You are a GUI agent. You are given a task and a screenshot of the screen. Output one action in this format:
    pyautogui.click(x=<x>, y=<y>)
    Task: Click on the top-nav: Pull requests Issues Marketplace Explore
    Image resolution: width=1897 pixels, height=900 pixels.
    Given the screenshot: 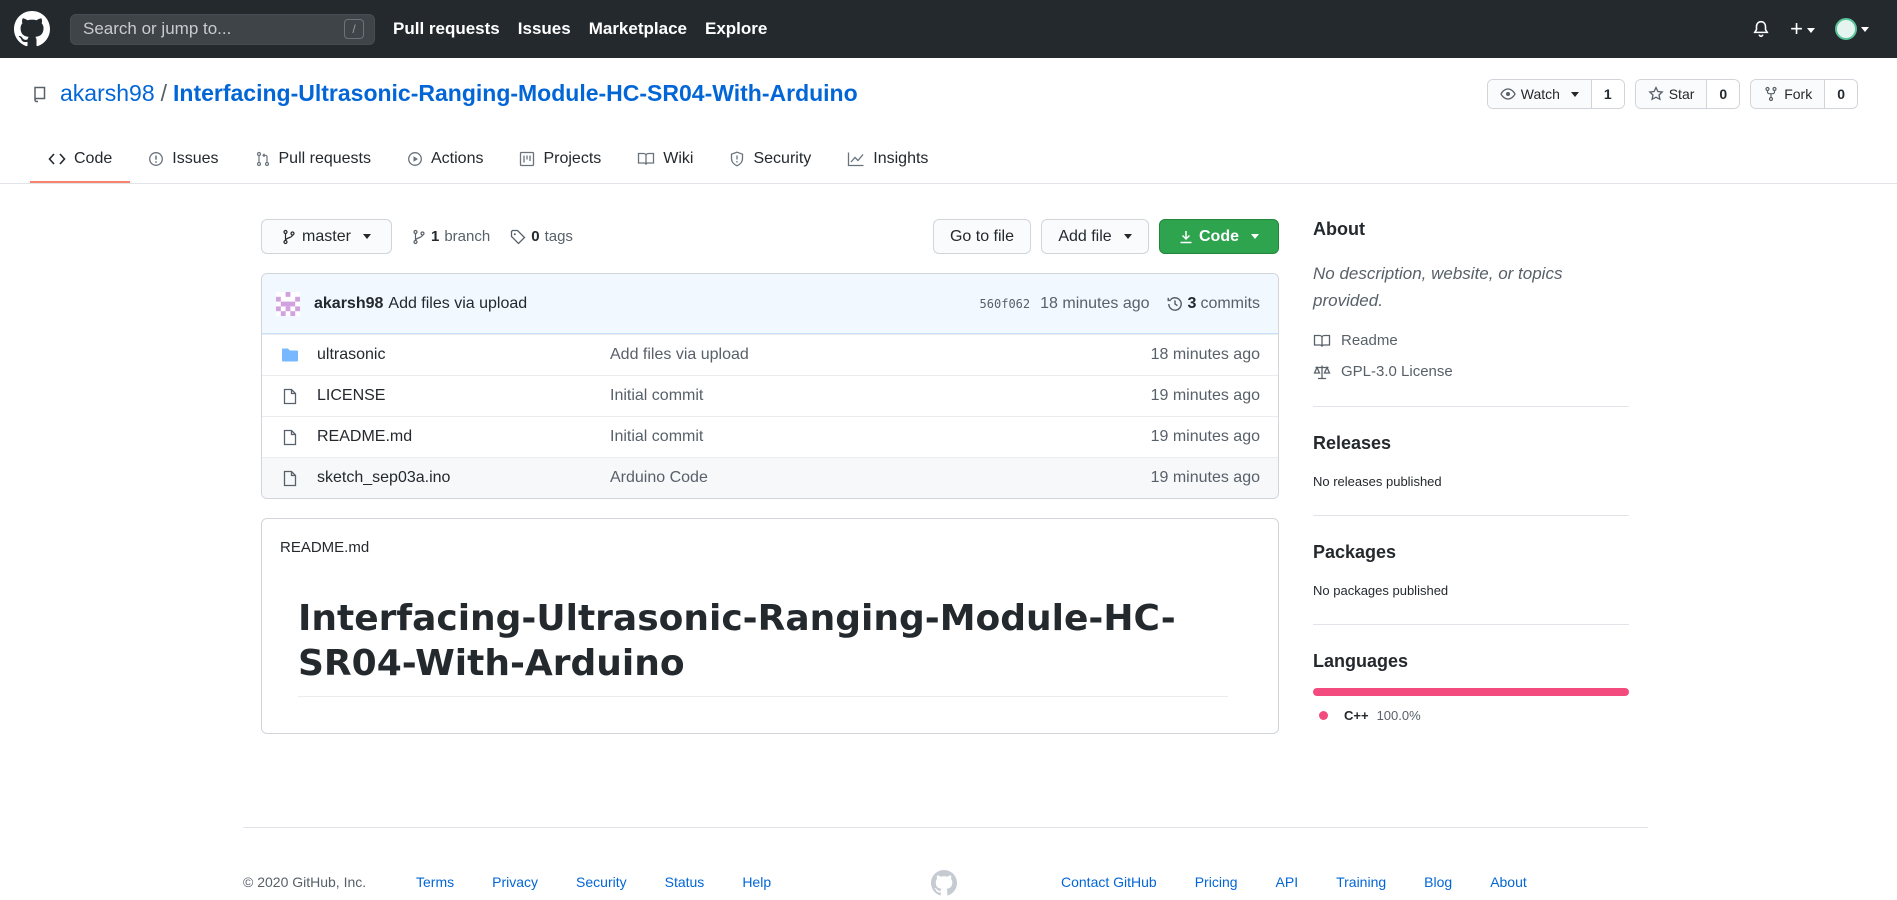 What is the action you would take?
    pyautogui.click(x=580, y=29)
    